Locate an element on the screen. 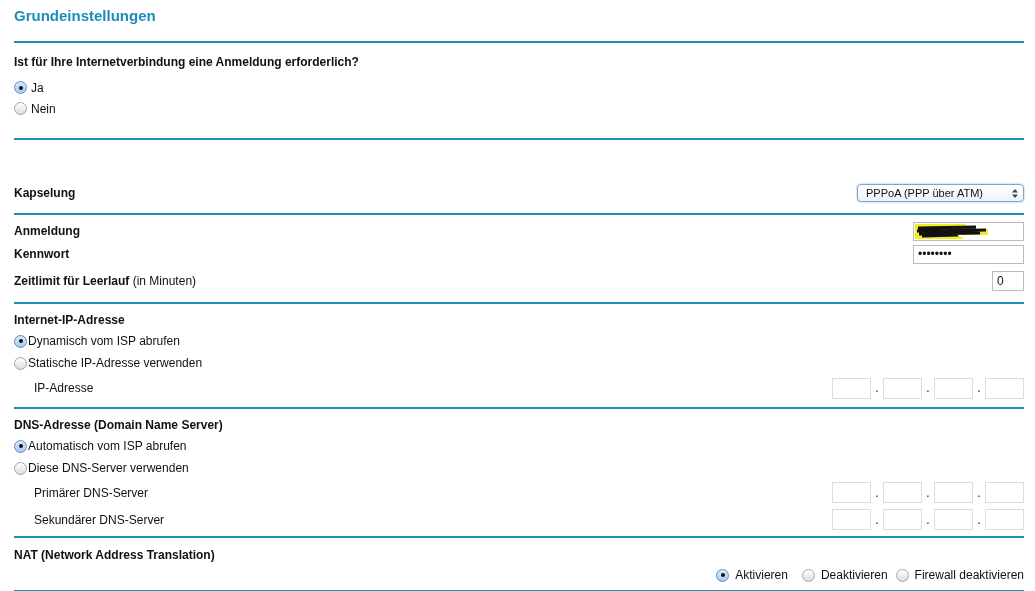 The width and height of the screenshot is (1035, 591). field-label: Kapselung is located at coordinates (45, 193).